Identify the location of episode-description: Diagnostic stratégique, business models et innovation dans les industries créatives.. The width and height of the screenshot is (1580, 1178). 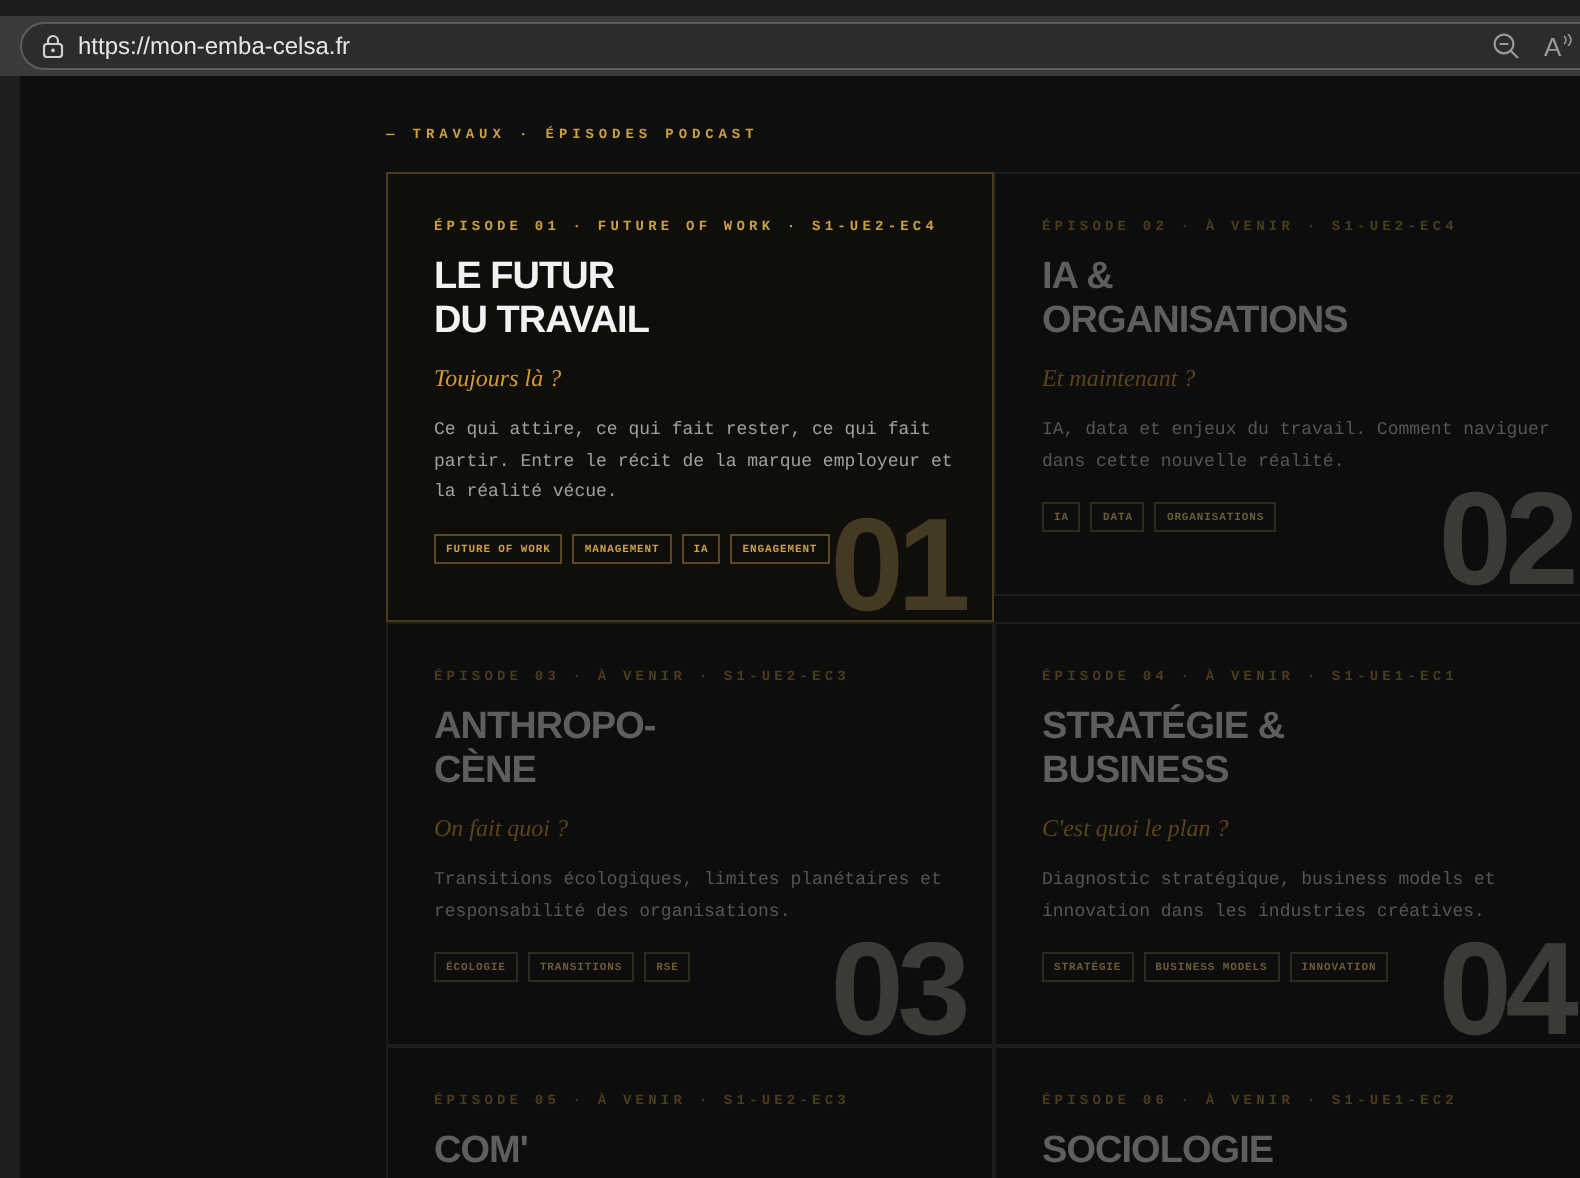
(1270, 896).